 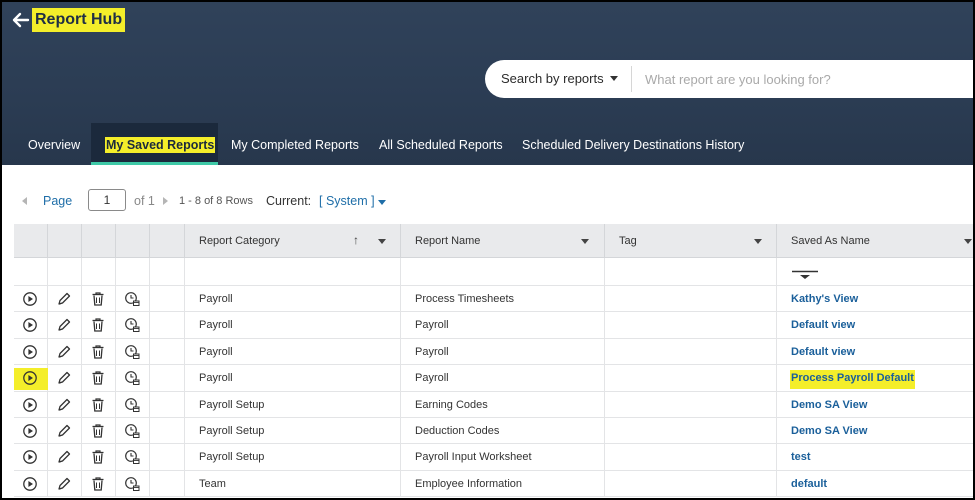 I want to click on filter-cell-tag, so click(x=691, y=271).